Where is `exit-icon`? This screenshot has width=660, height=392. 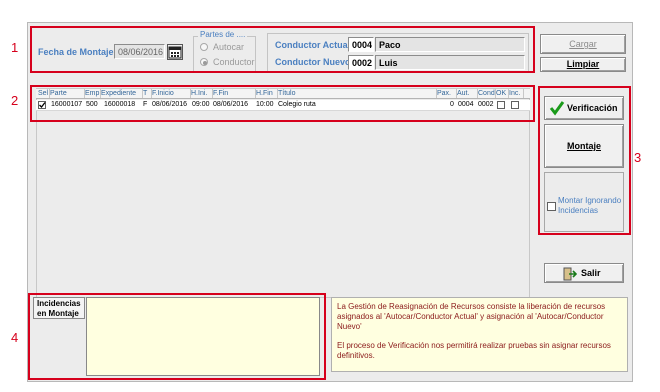 exit-icon is located at coordinates (570, 274).